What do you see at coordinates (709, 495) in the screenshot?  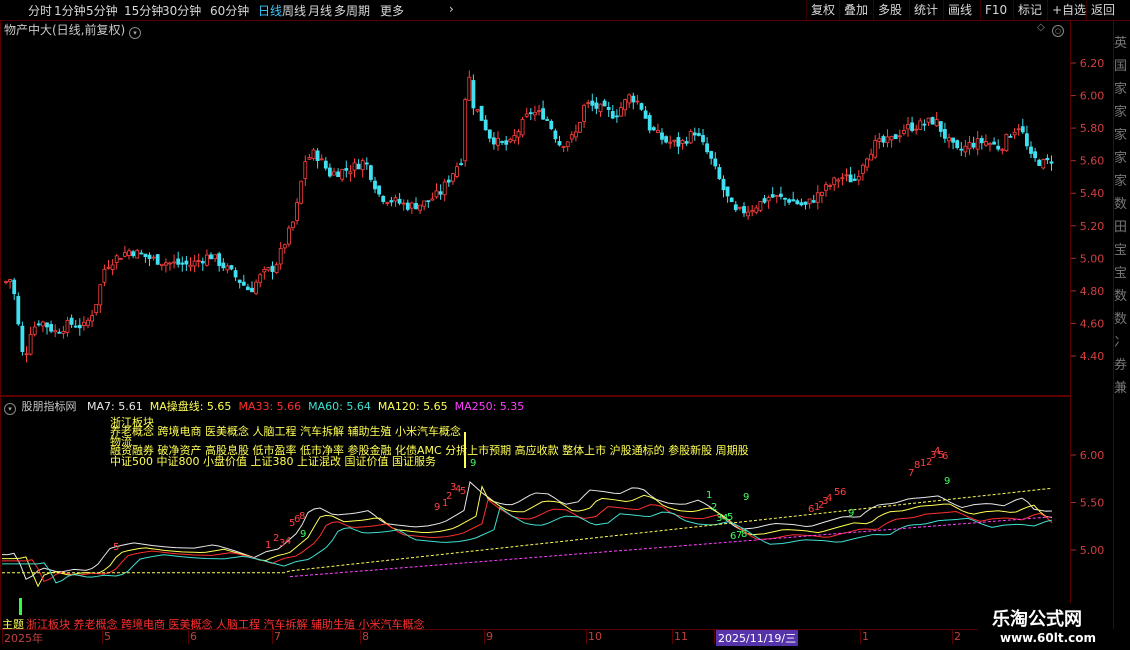 I see `signal-mark-green: 1` at bounding box center [709, 495].